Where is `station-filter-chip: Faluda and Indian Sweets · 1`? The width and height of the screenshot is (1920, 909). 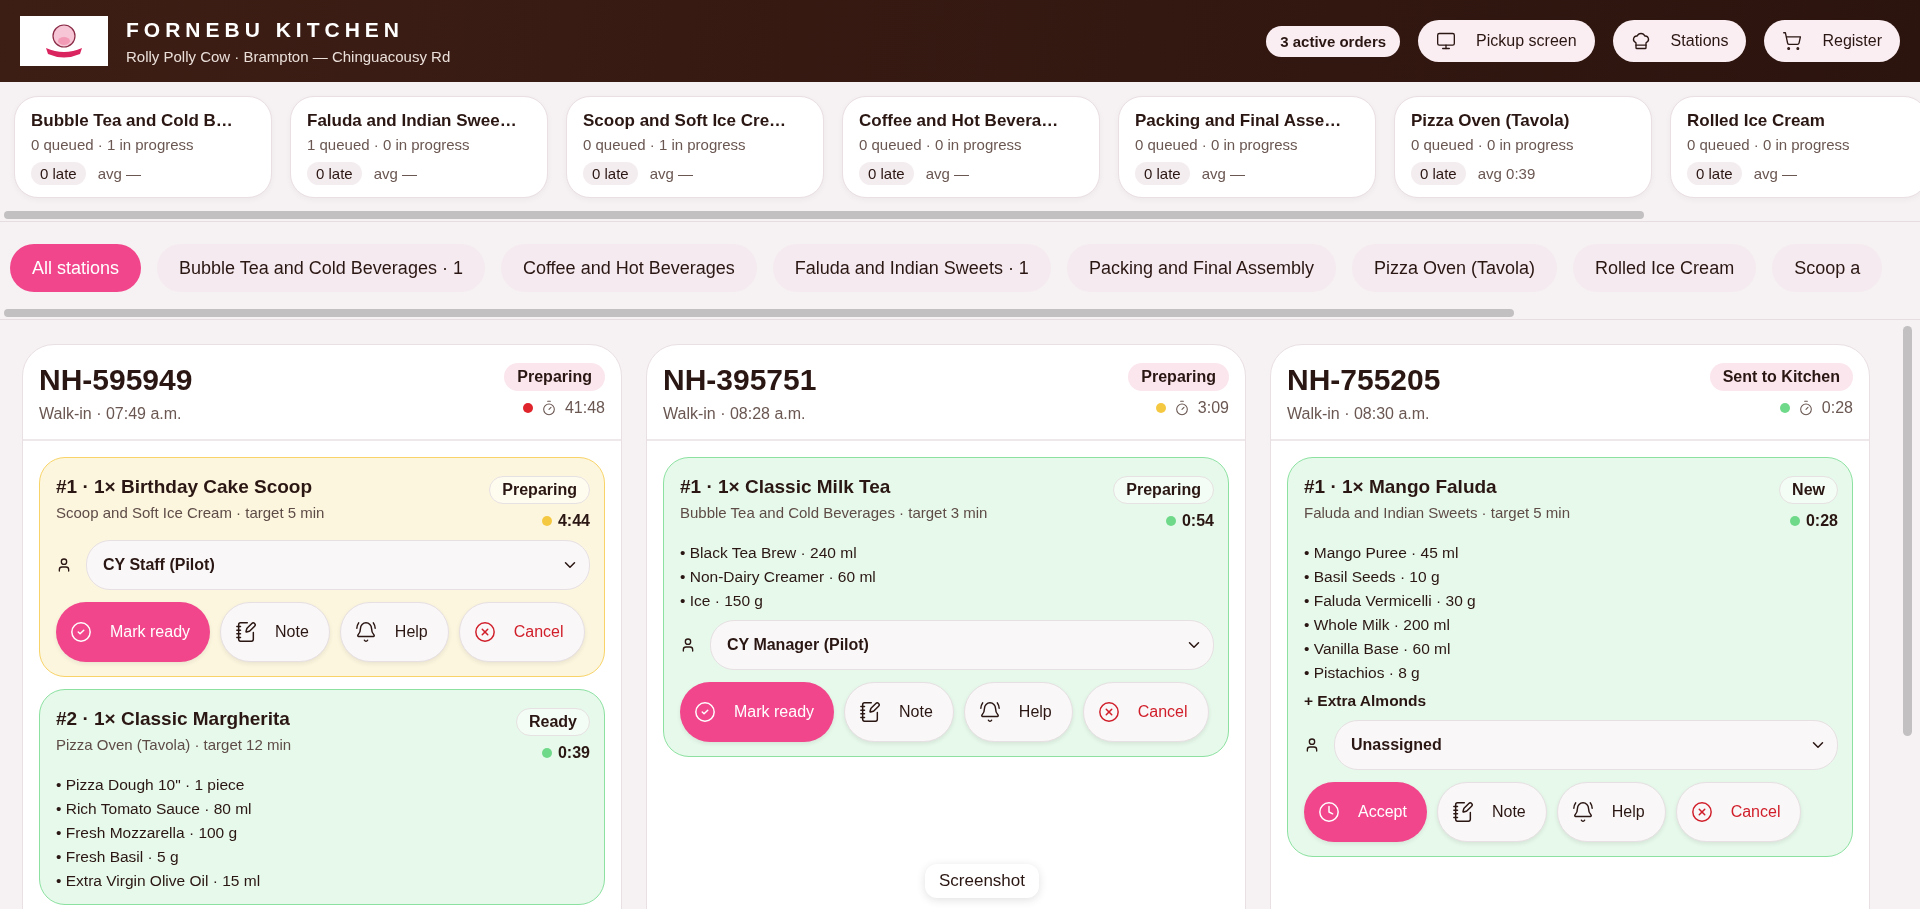
station-filter-chip: Faluda and Indian Sweets · 1 is located at coordinates (911, 268).